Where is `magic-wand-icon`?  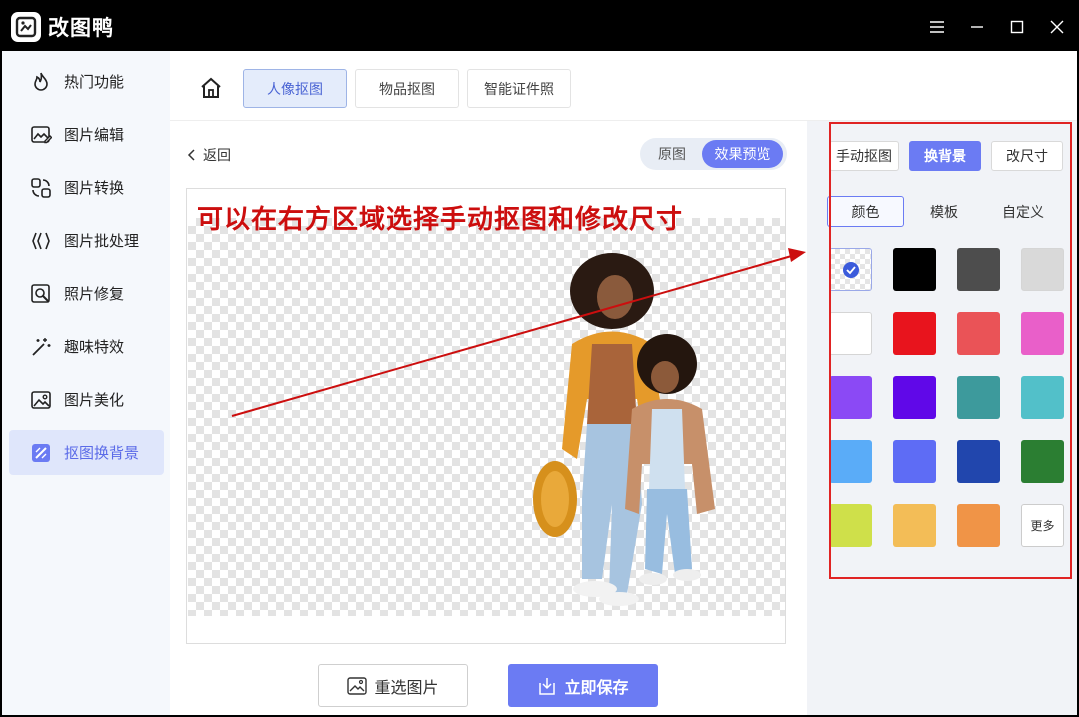
magic-wand-icon is located at coordinates (41, 347).